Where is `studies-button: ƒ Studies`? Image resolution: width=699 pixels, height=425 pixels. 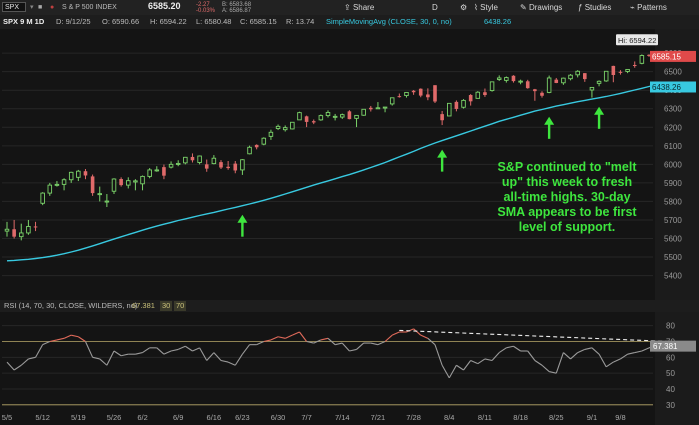
studies-button: ƒ Studies is located at coordinates (594, 7).